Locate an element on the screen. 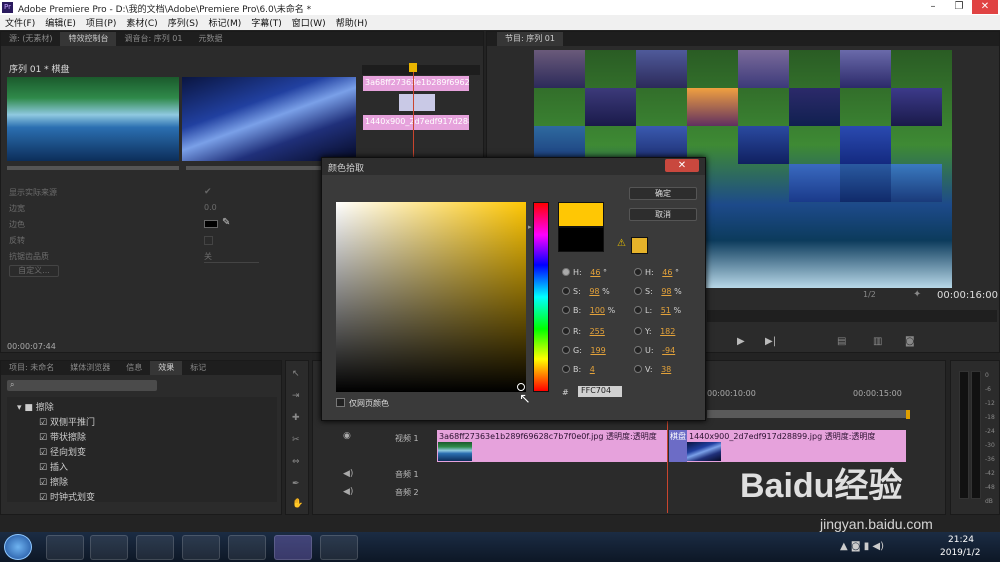 This screenshot has width=1000, height=562. field-value: 100 is located at coordinates (597, 310).